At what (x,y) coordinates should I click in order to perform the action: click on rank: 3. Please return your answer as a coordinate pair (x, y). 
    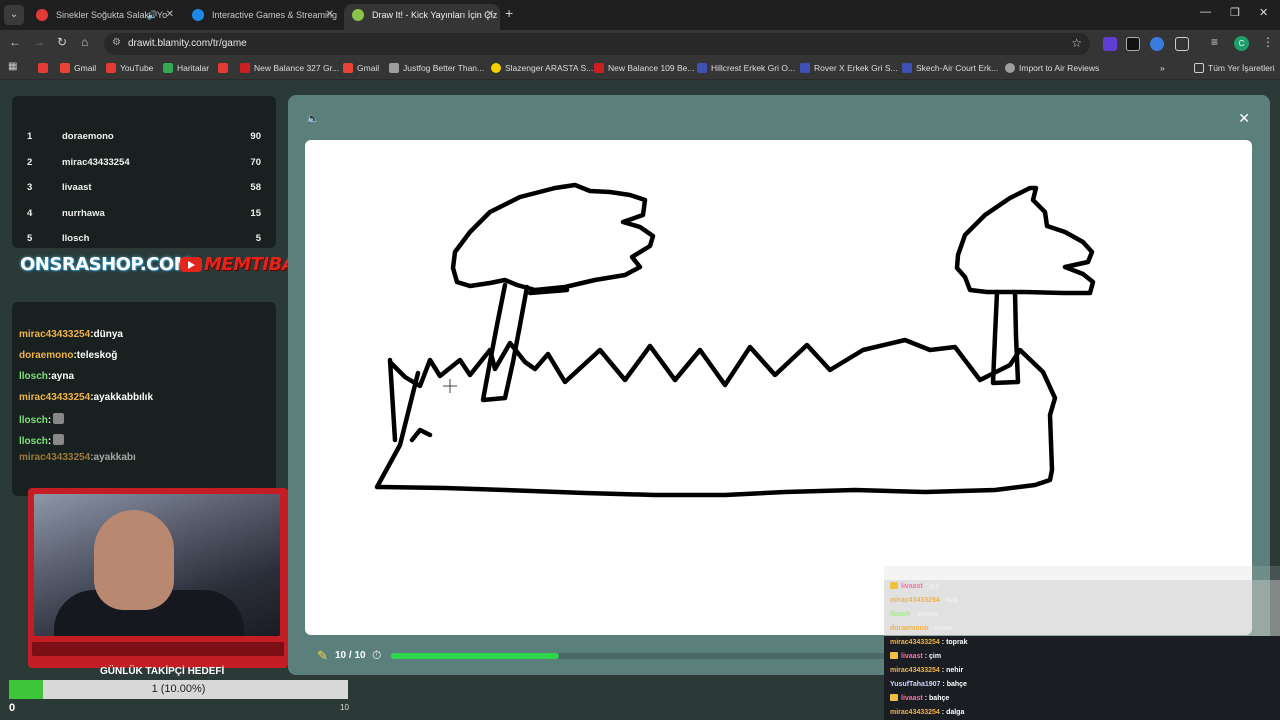
    Looking at the image, I should click on (30, 187).